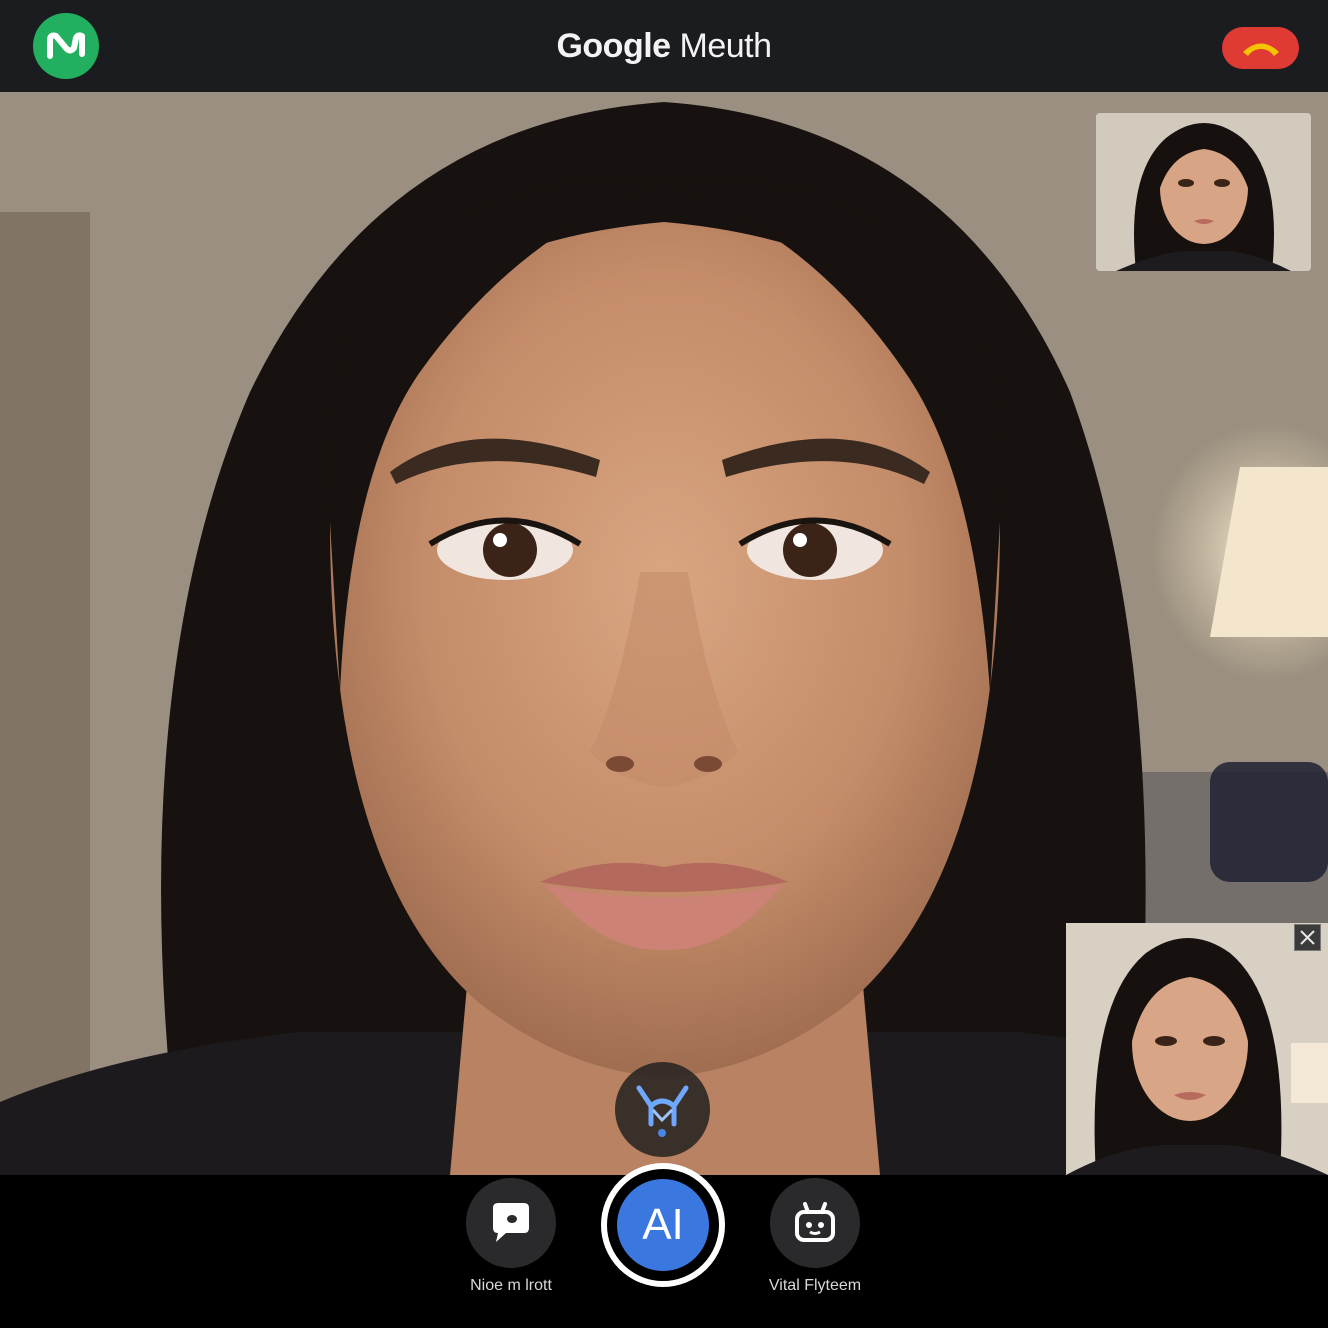 The image size is (1328, 1328). I want to click on virtual-effects-button, so click(815, 1223).